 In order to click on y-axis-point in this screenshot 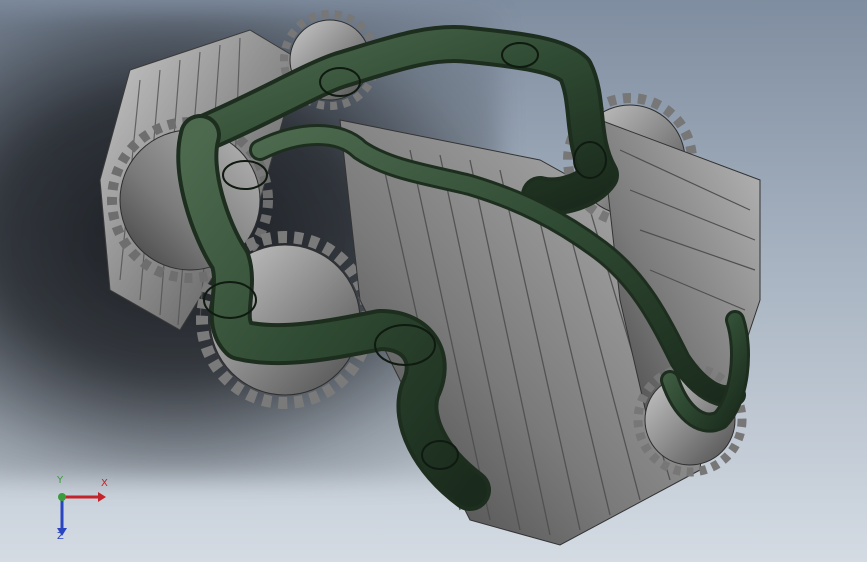, I will do `click(62, 497)`.